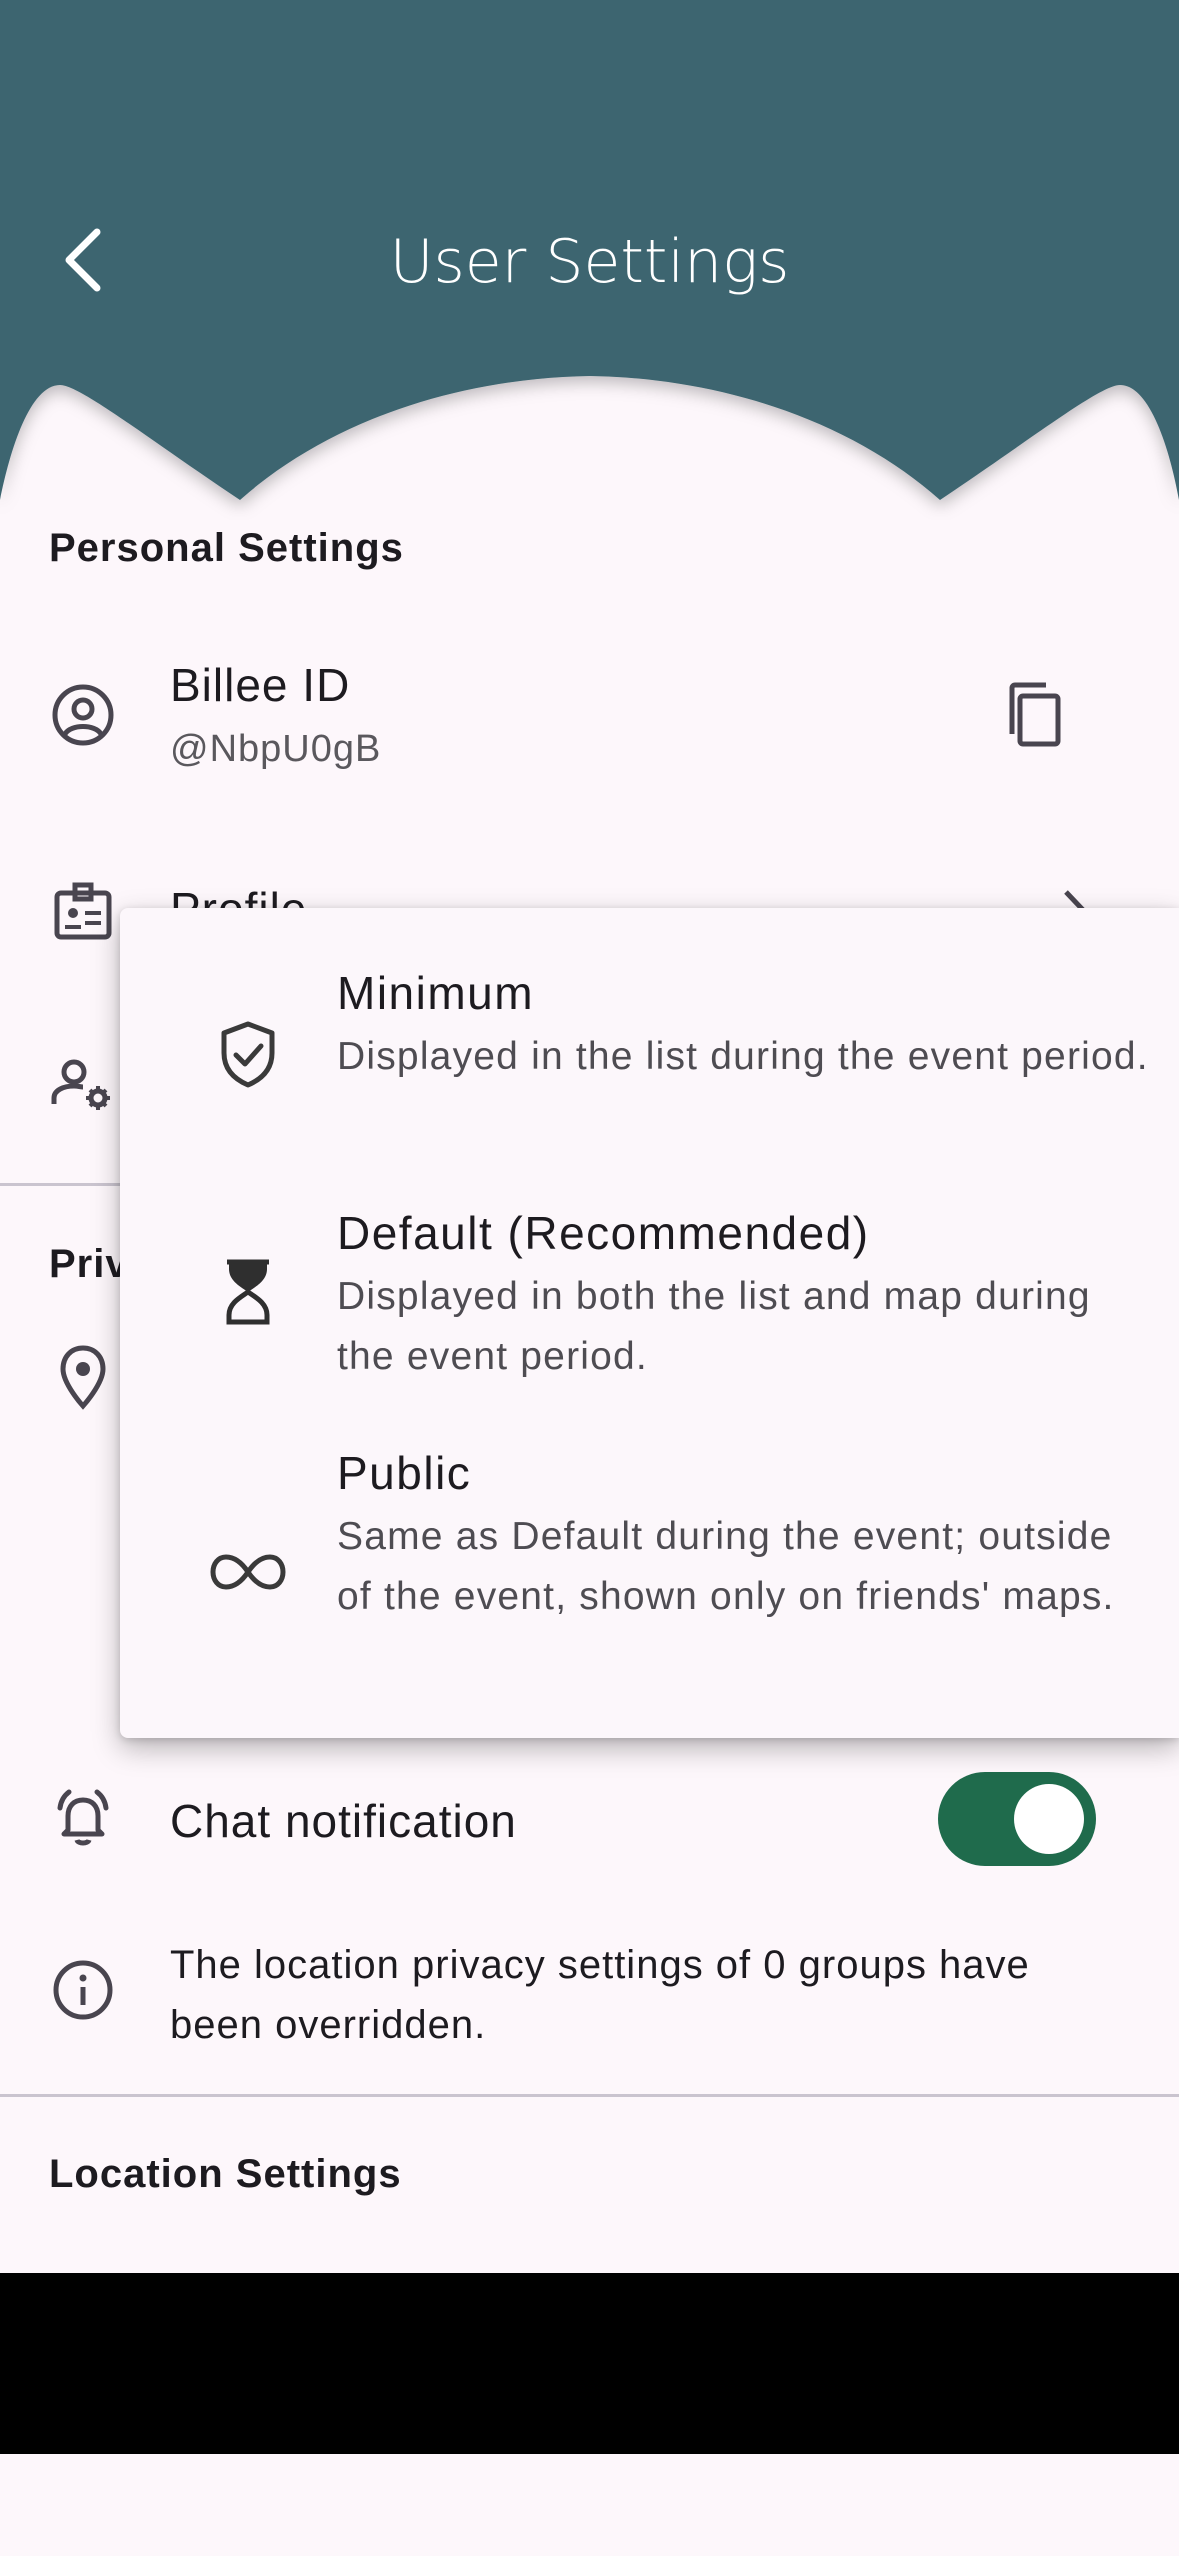  I want to click on obscured-area, so click(589, 2363).